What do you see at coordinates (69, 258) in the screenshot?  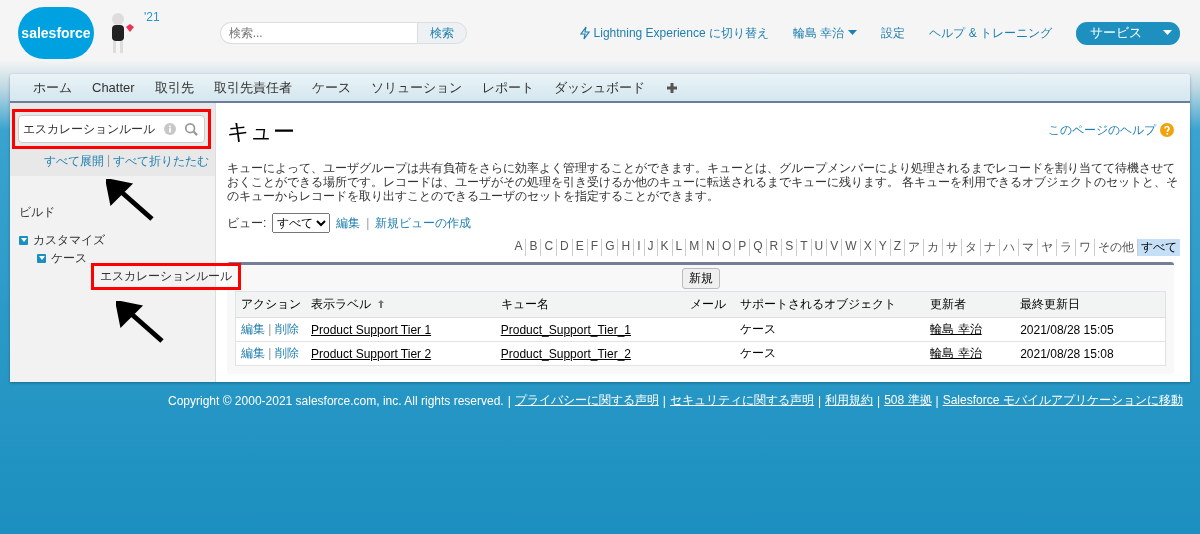 I see `tree-item: ケース` at bounding box center [69, 258].